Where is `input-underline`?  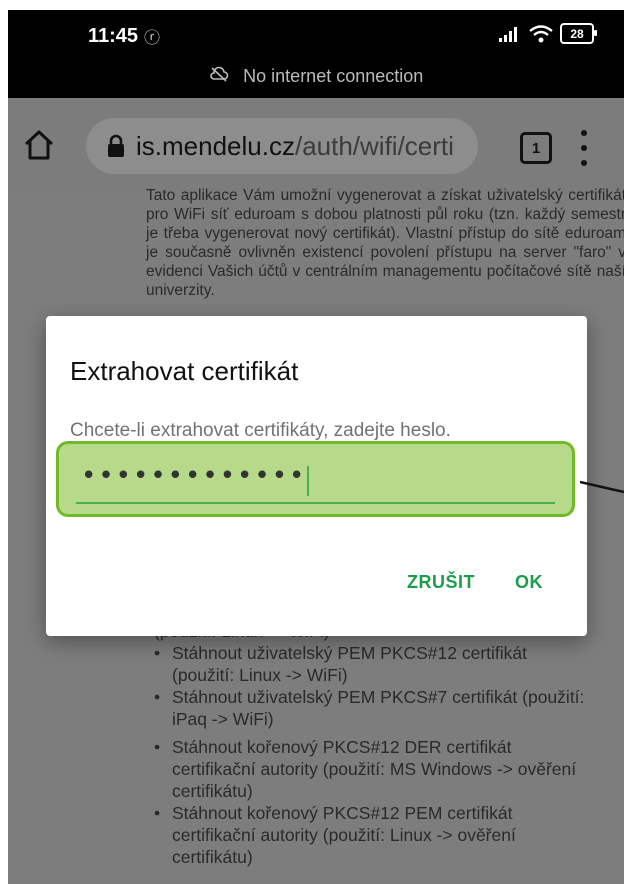 input-underline is located at coordinates (315, 503).